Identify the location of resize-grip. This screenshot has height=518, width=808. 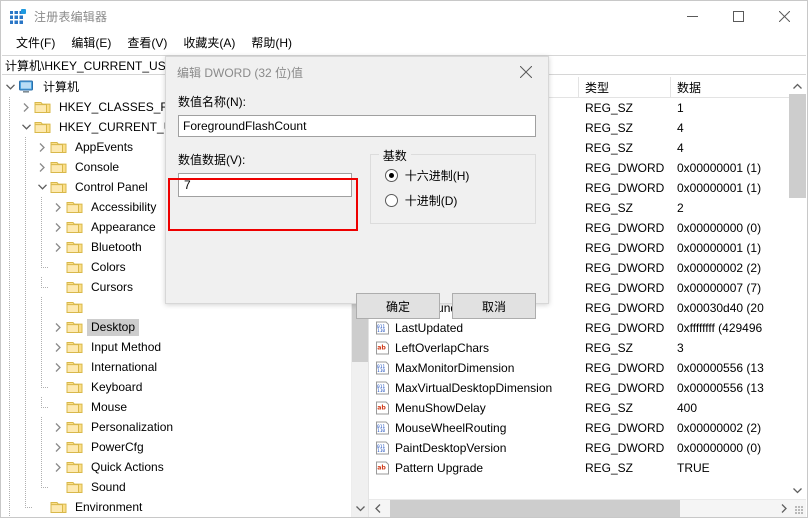
(799, 508).